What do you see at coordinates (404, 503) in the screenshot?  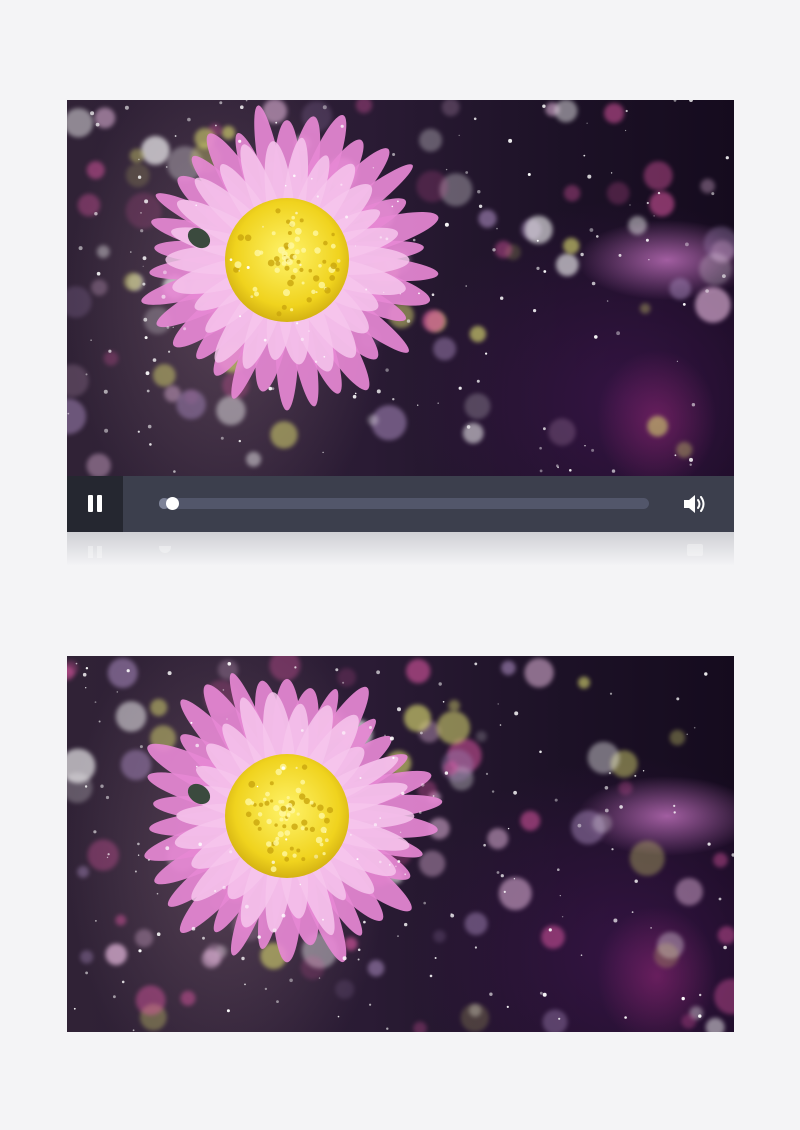 I see `progress-bar` at bounding box center [404, 503].